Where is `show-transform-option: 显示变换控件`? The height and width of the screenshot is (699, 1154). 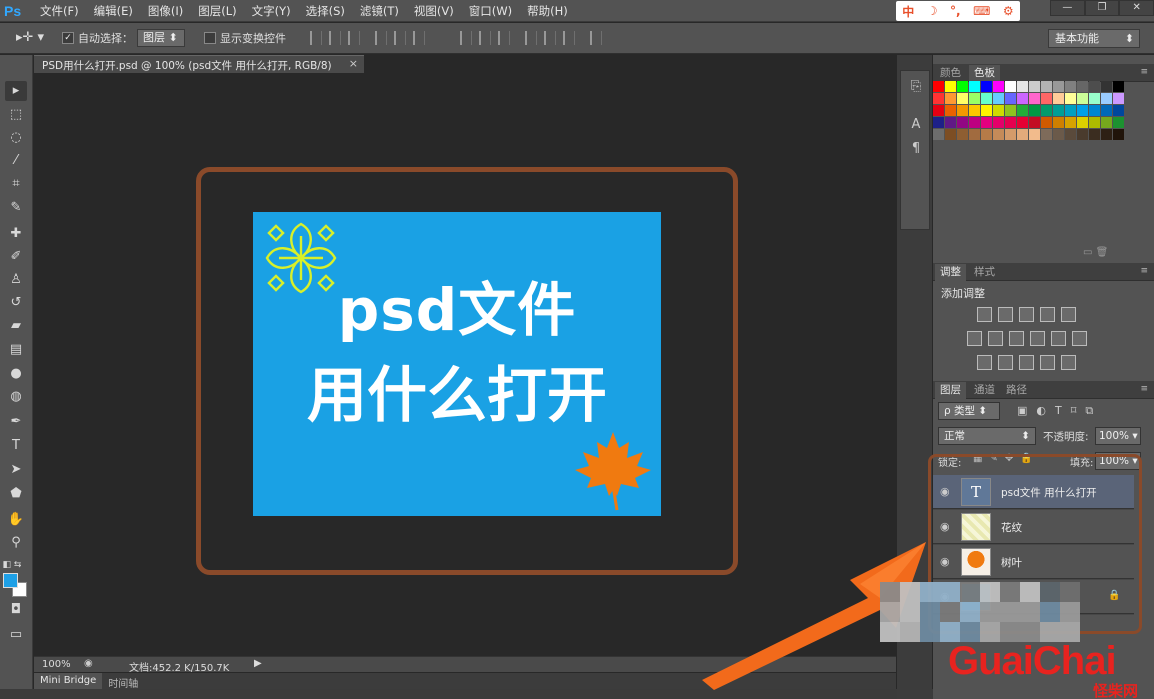
show-transform-option: 显示变换控件 is located at coordinates (245, 38).